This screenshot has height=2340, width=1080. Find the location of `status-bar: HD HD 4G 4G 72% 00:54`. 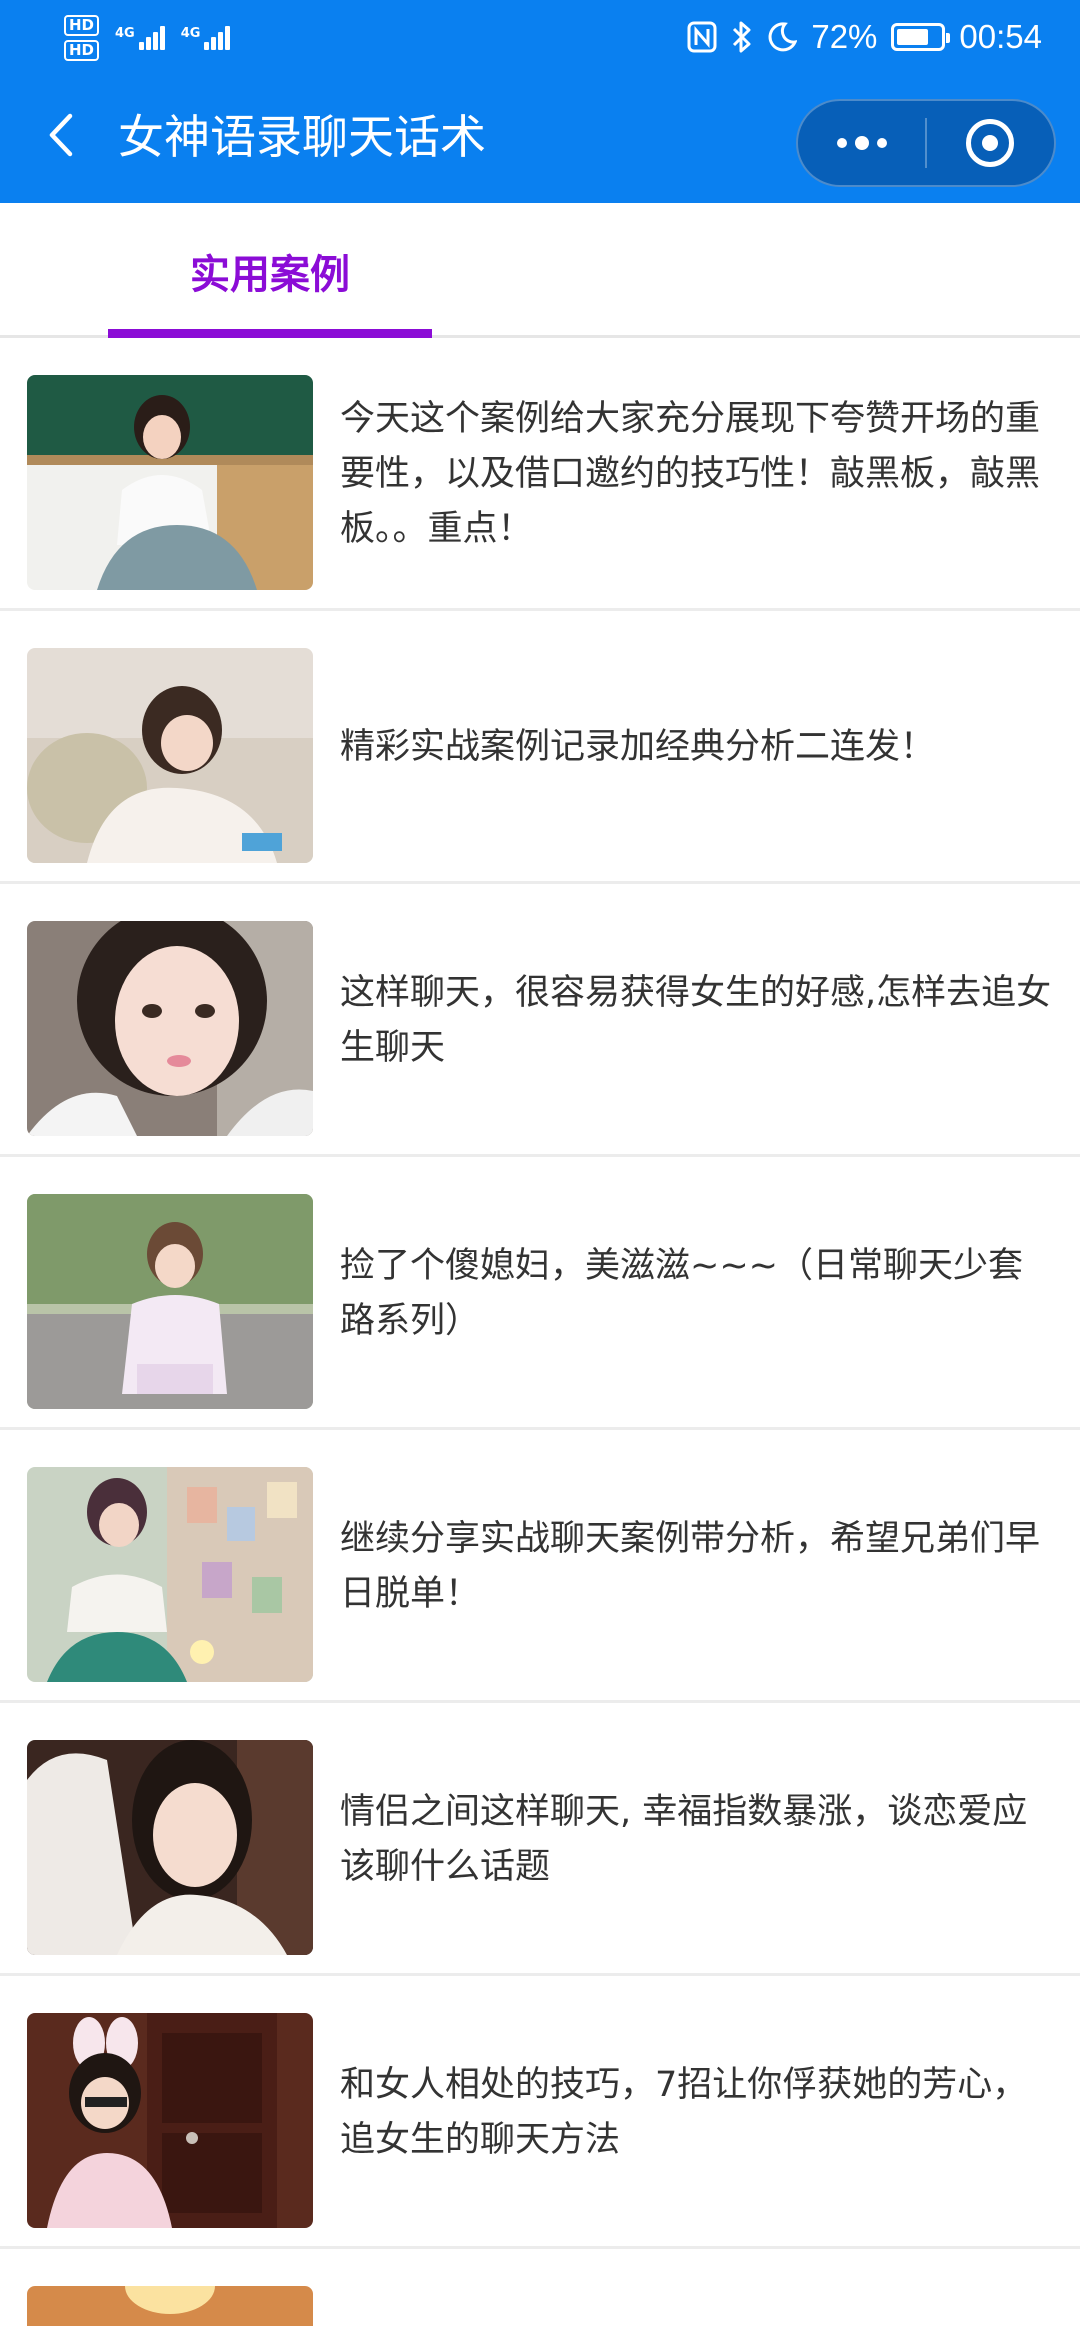

status-bar: HD HD 4G 4G 72% 00:54 is located at coordinates (540, 37).